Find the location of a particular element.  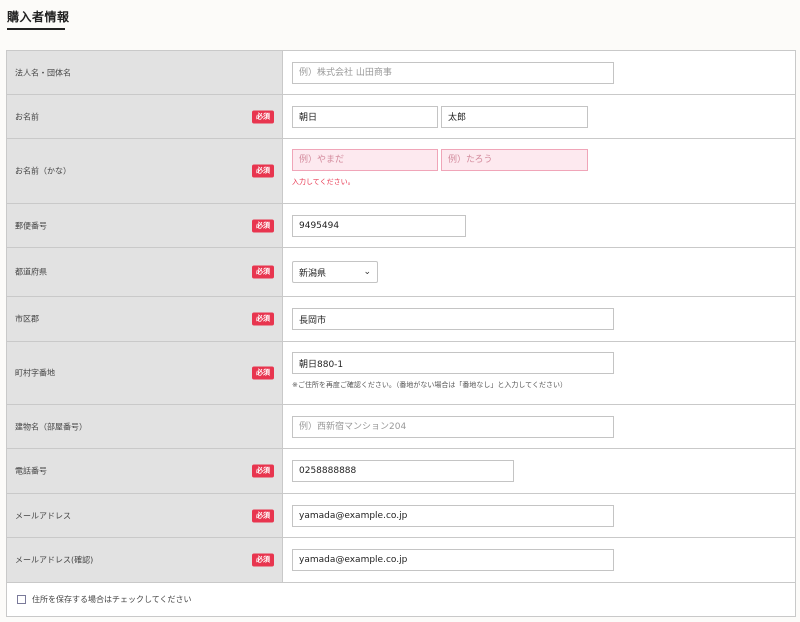

kana-pair is located at coordinates (543, 160).